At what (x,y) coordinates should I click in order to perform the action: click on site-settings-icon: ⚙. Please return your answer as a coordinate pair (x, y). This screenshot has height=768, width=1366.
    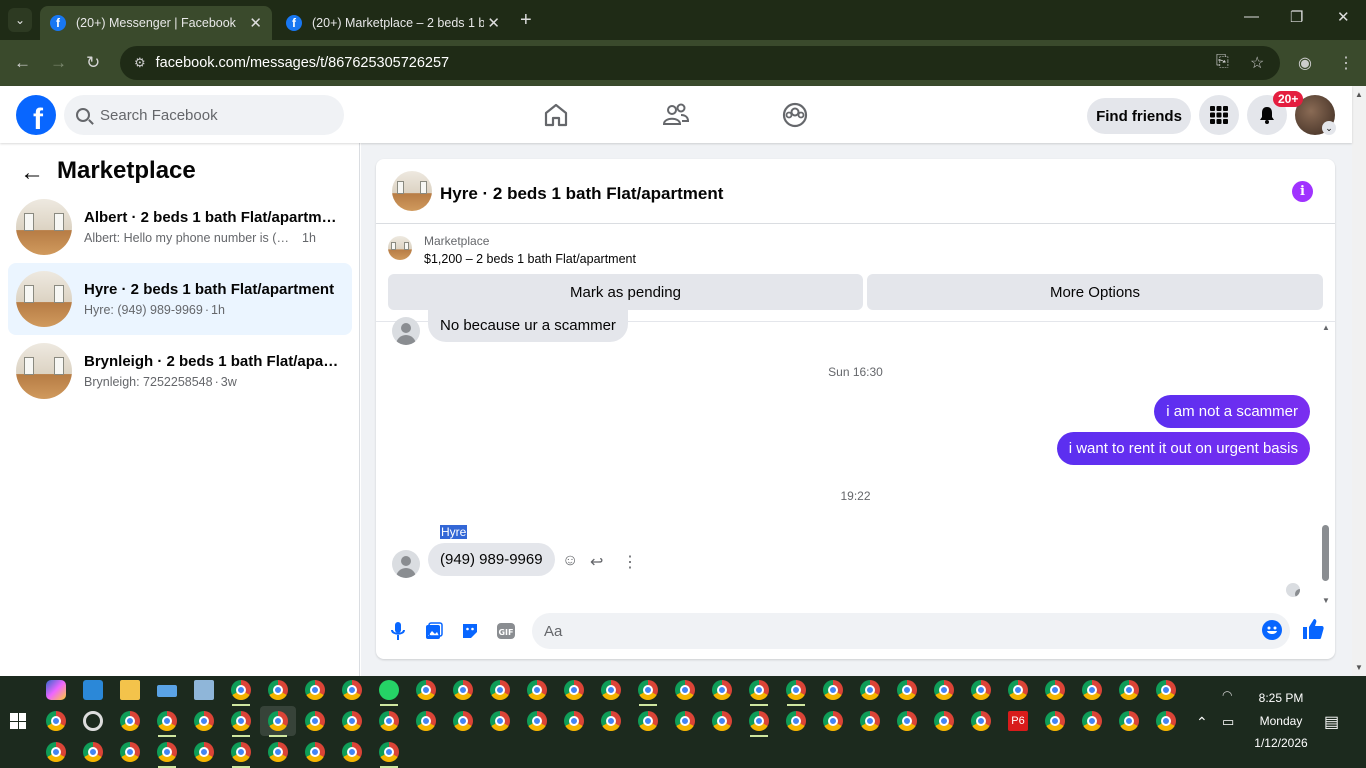
    Looking at the image, I should click on (140, 63).